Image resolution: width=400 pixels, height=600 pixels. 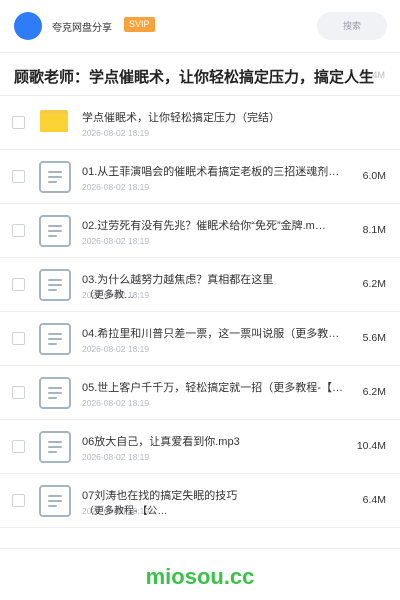 What do you see at coordinates (352, 26) in the screenshot?
I see `search-button: 搜索` at bounding box center [352, 26].